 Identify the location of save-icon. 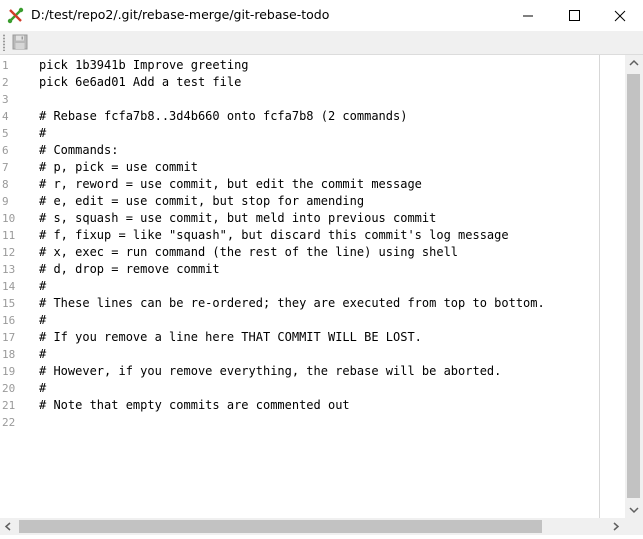
(20, 42).